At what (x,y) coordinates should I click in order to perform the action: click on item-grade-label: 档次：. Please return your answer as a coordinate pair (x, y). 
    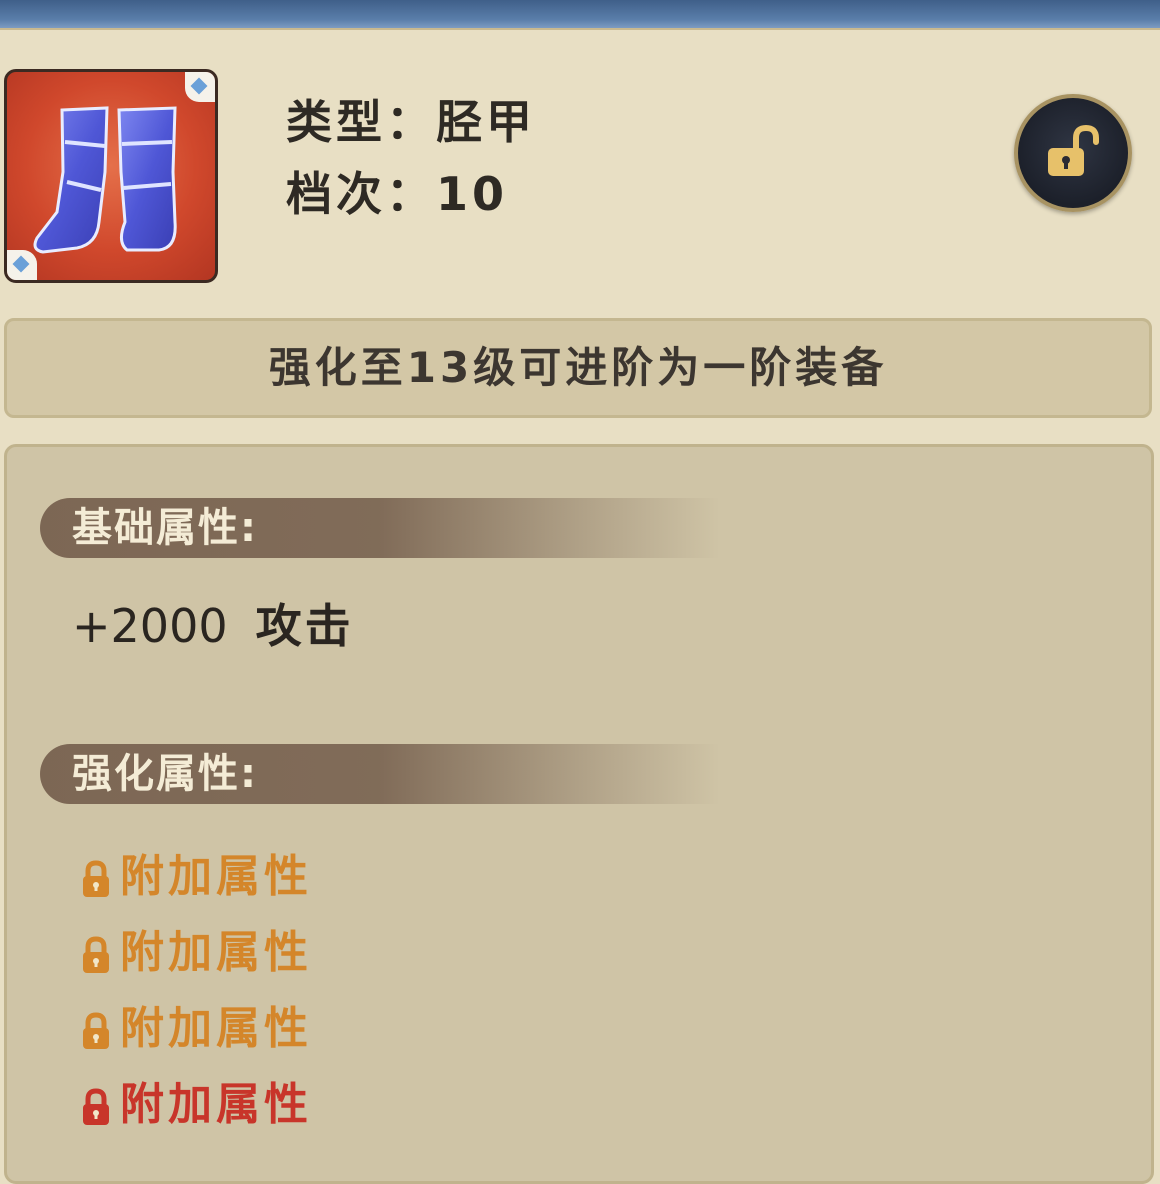
    Looking at the image, I should click on (361, 194).